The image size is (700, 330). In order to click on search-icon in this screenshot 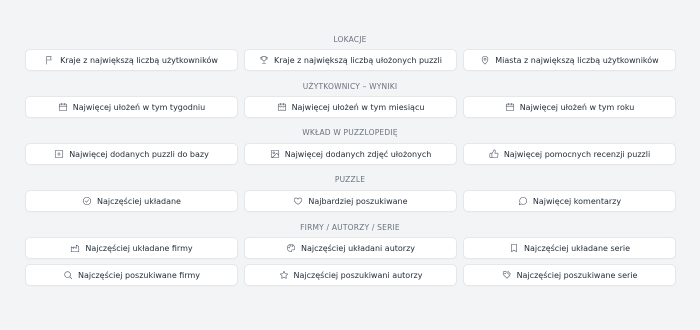, I will do `click(68, 275)`.